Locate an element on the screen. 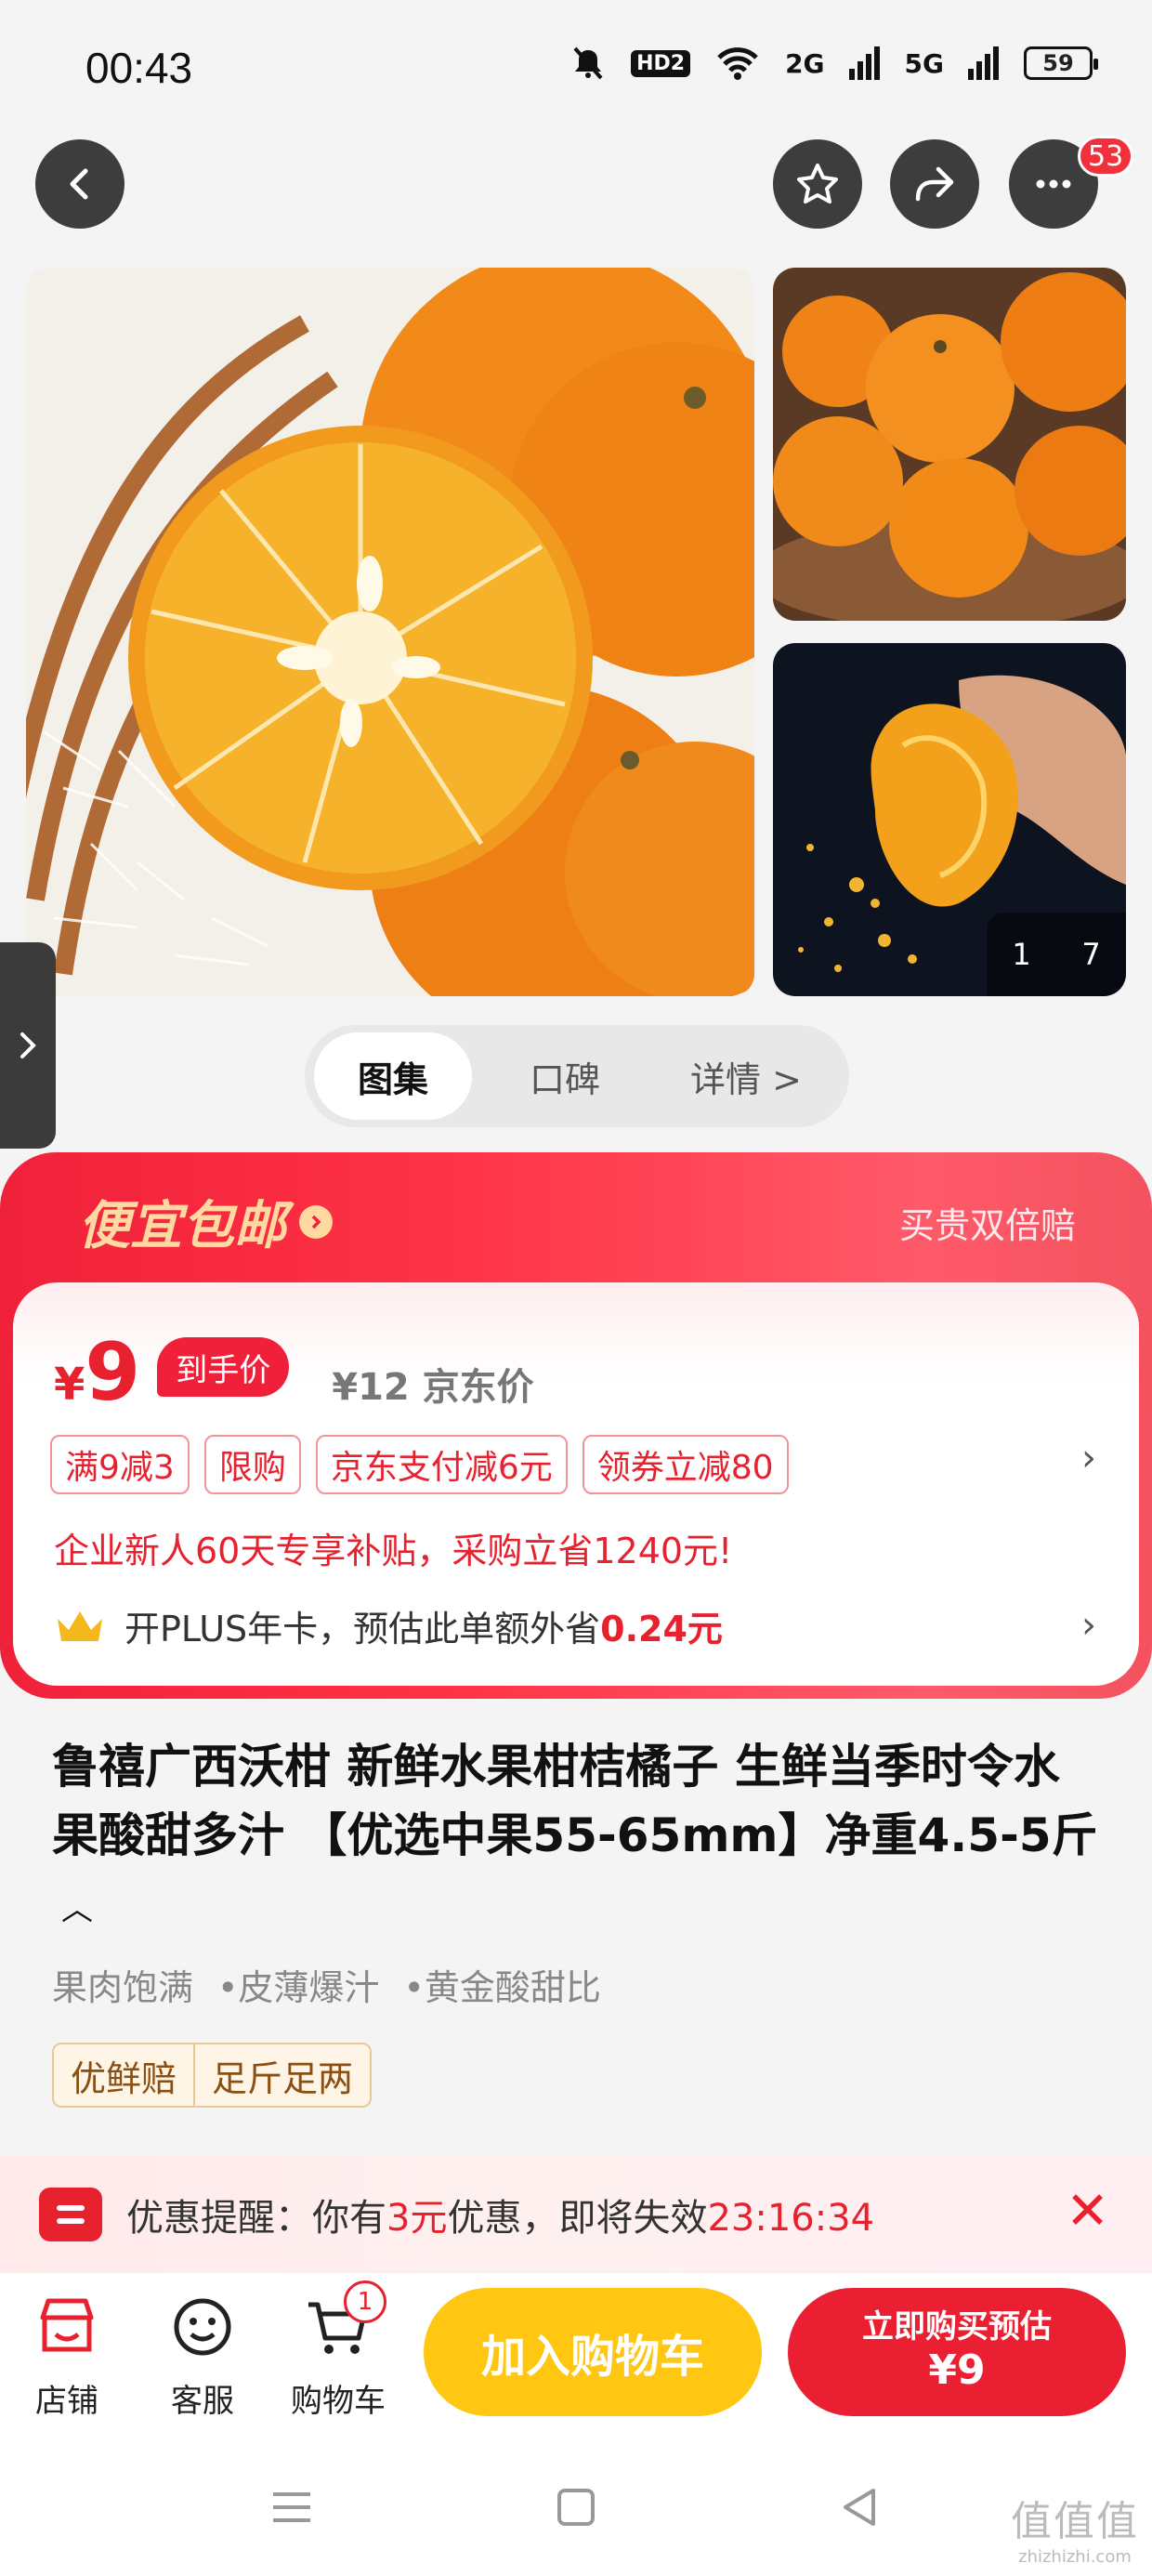 This screenshot has height=2576, width=1152. cart-count-badge: 1 is located at coordinates (365, 2301).